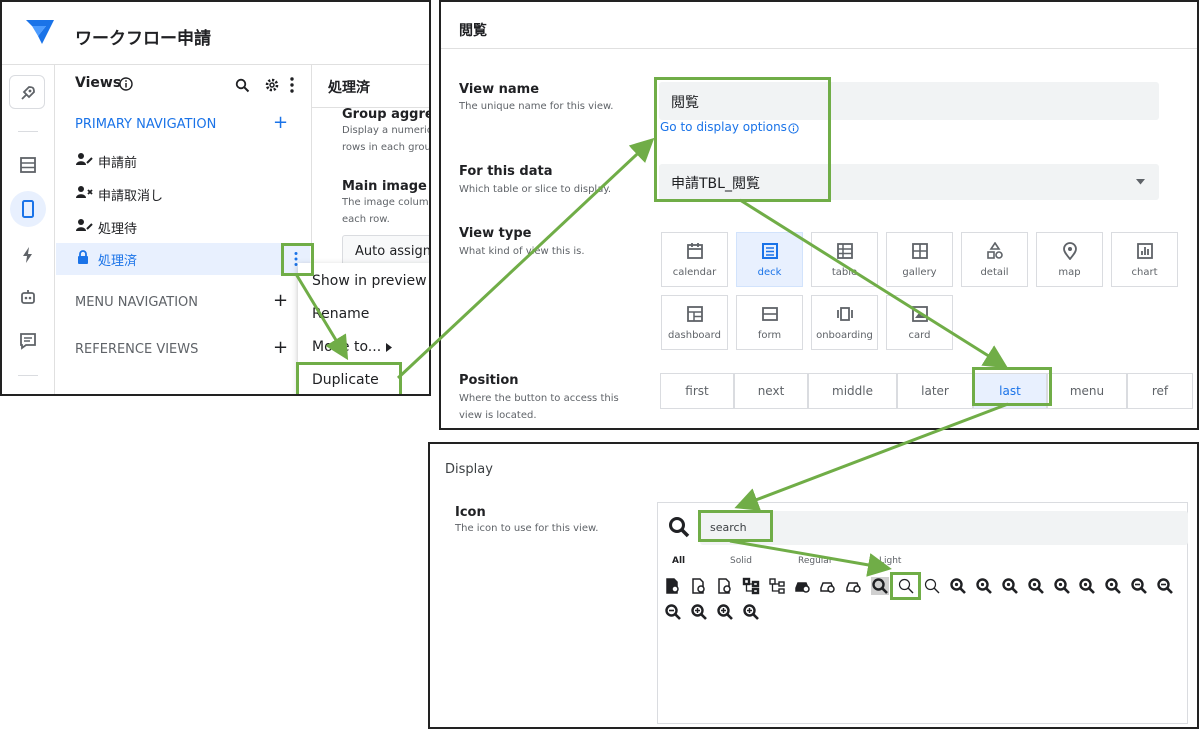 The height and width of the screenshot is (730, 1200). What do you see at coordinates (183, 193) in the screenshot?
I see `nav-item-1: 申請取消し` at bounding box center [183, 193].